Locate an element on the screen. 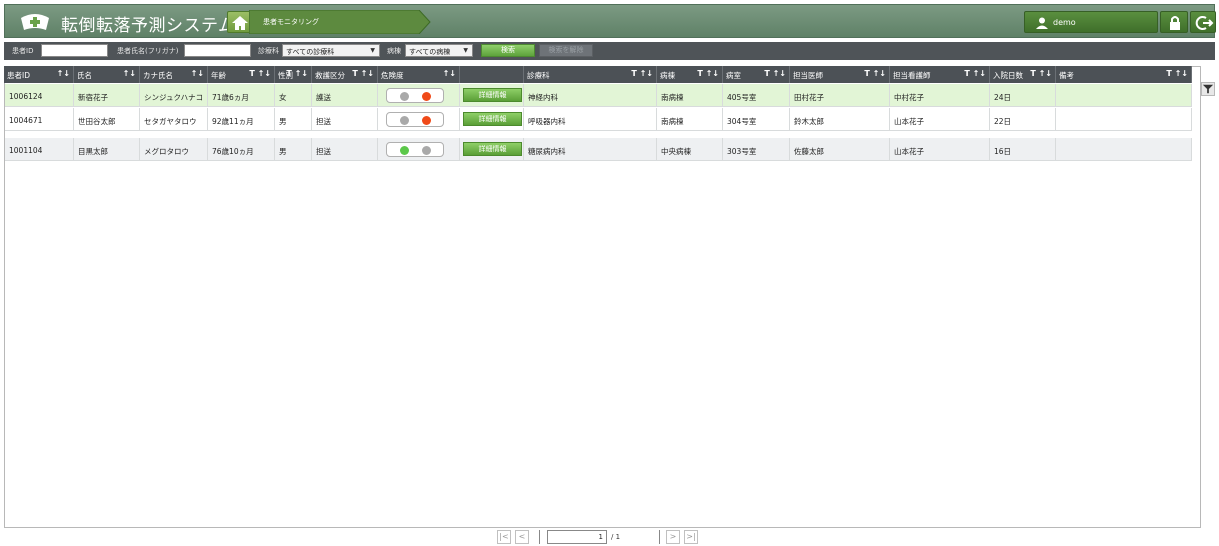 Image resolution: width=1219 pixels, height=546 pixels. ward-select: すべての病棟 ▼ is located at coordinates (439, 50).